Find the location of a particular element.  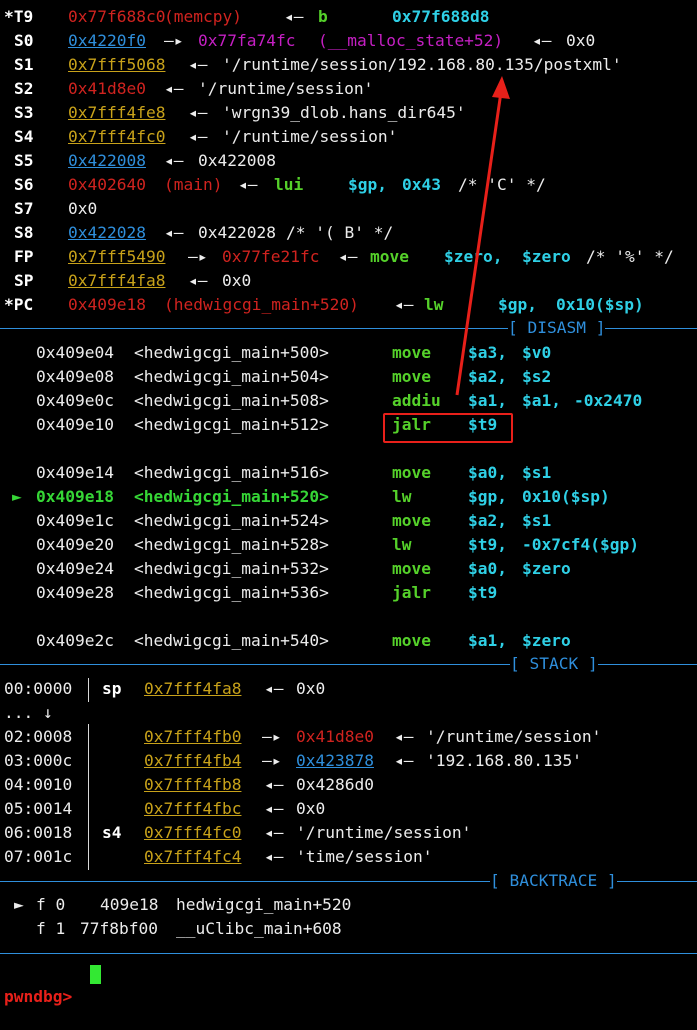

pointer-target-link: 0x423878 is located at coordinates (335, 761).